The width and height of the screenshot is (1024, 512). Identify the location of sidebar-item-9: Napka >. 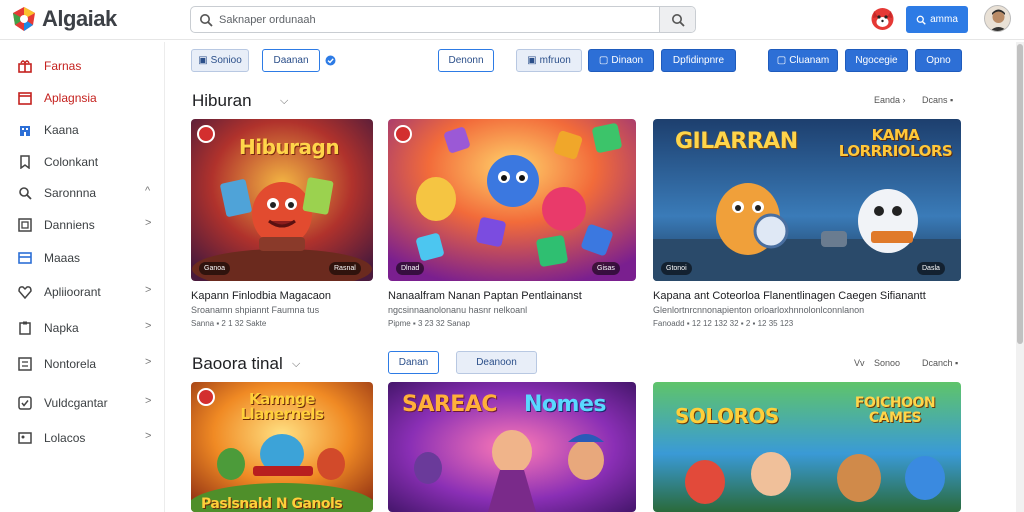
(82, 328).